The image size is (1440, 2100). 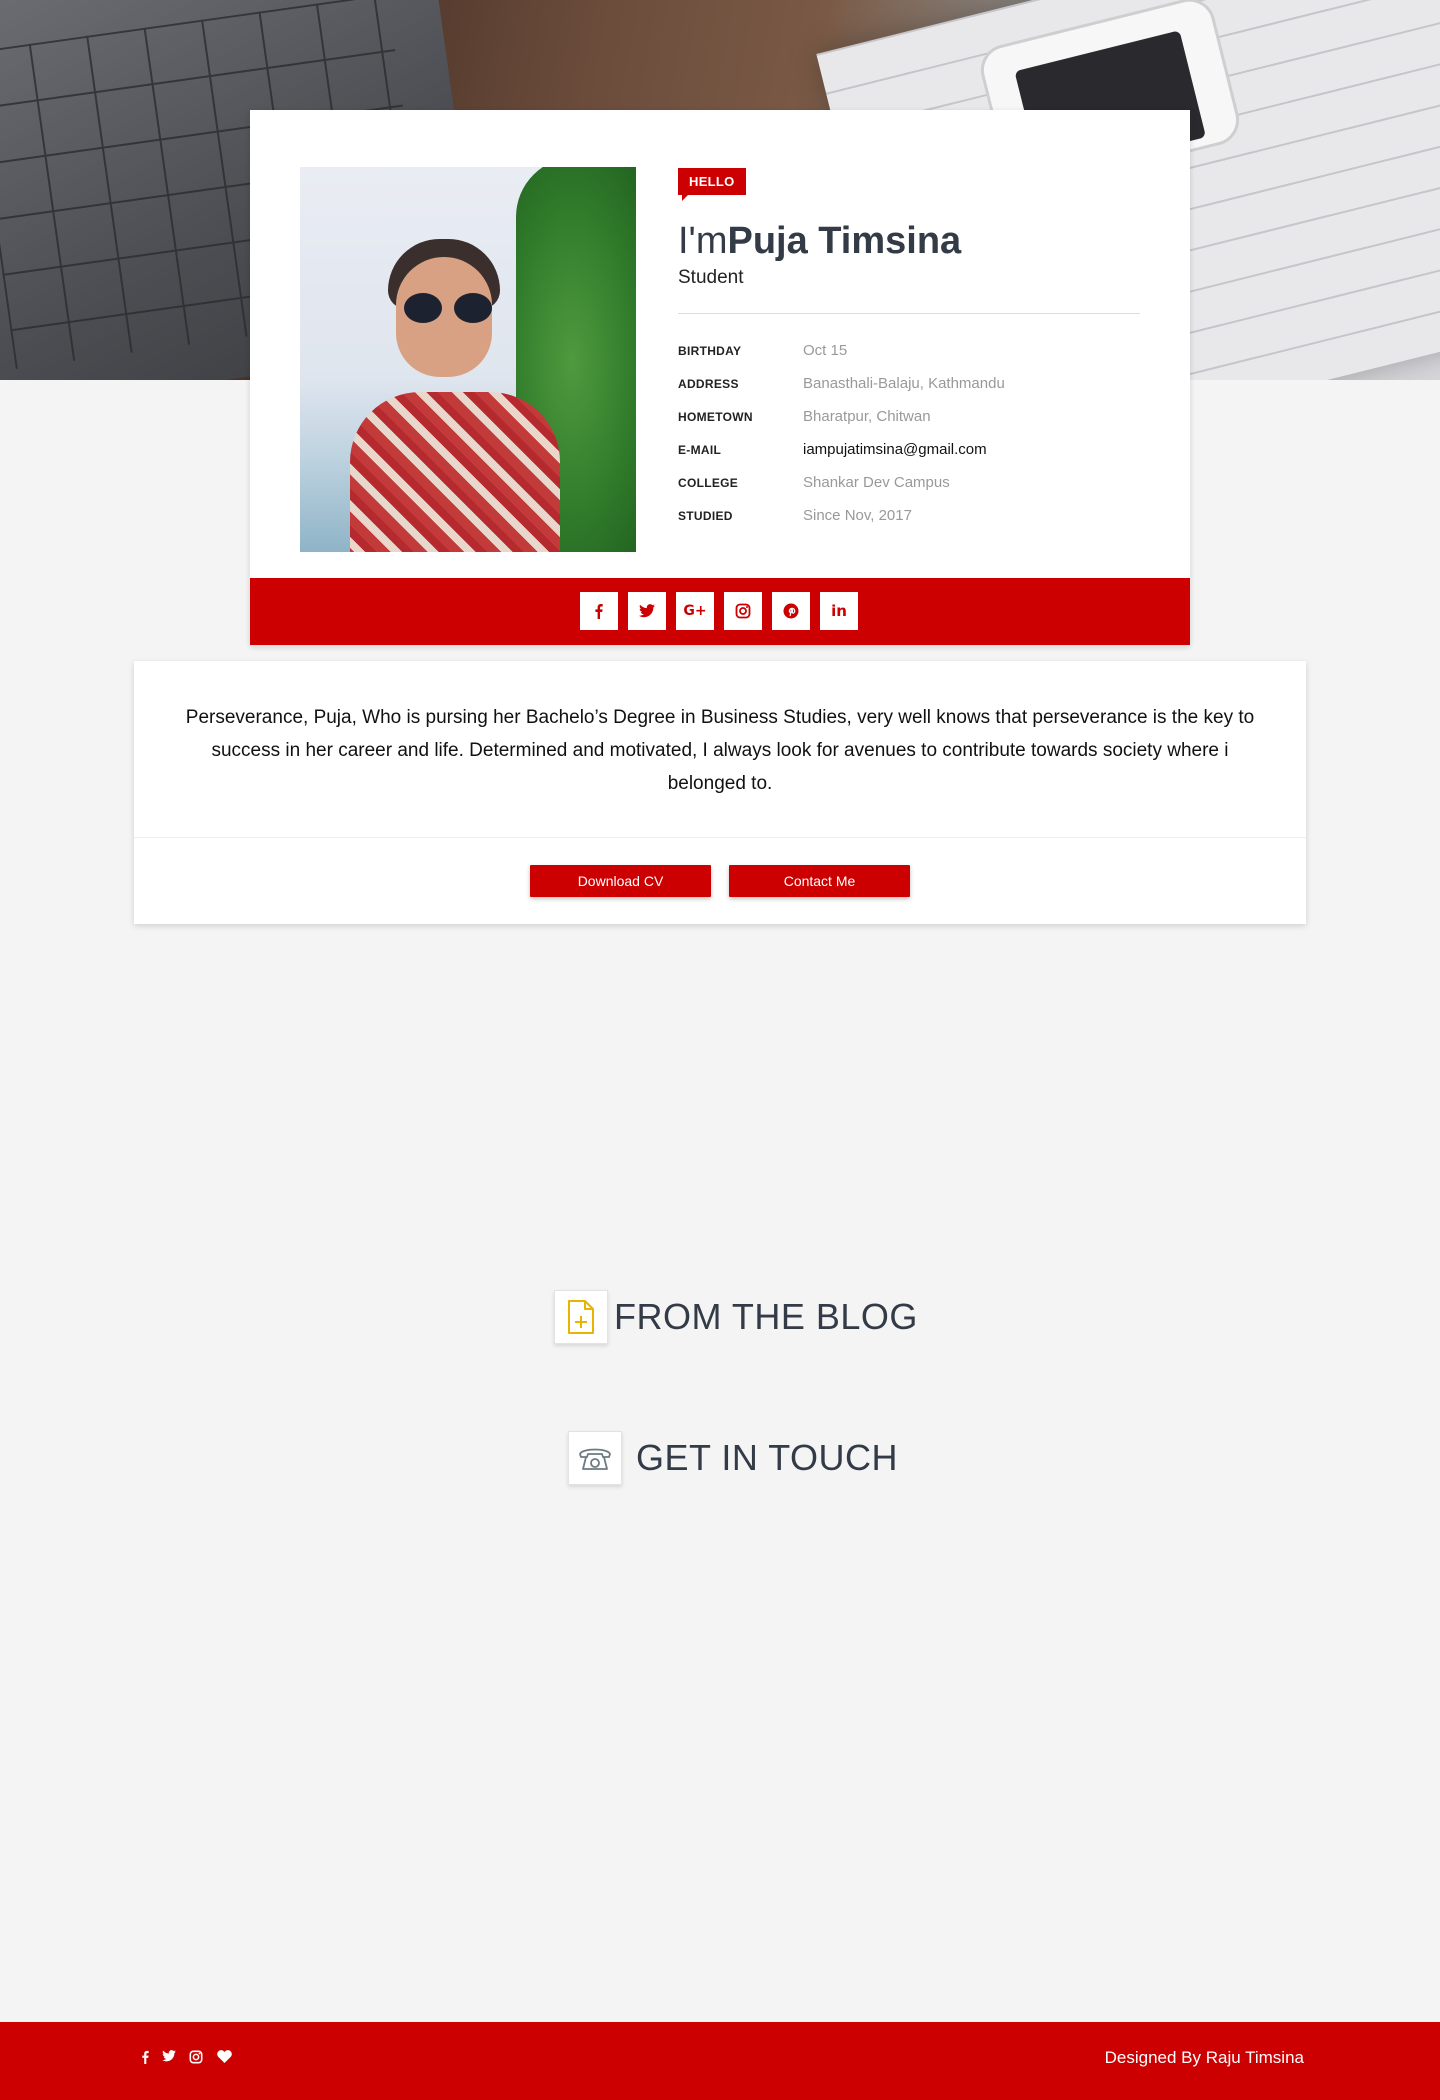 I want to click on info-email: E-MAIL iampujatimsina@gmail.com, so click(x=913, y=452).